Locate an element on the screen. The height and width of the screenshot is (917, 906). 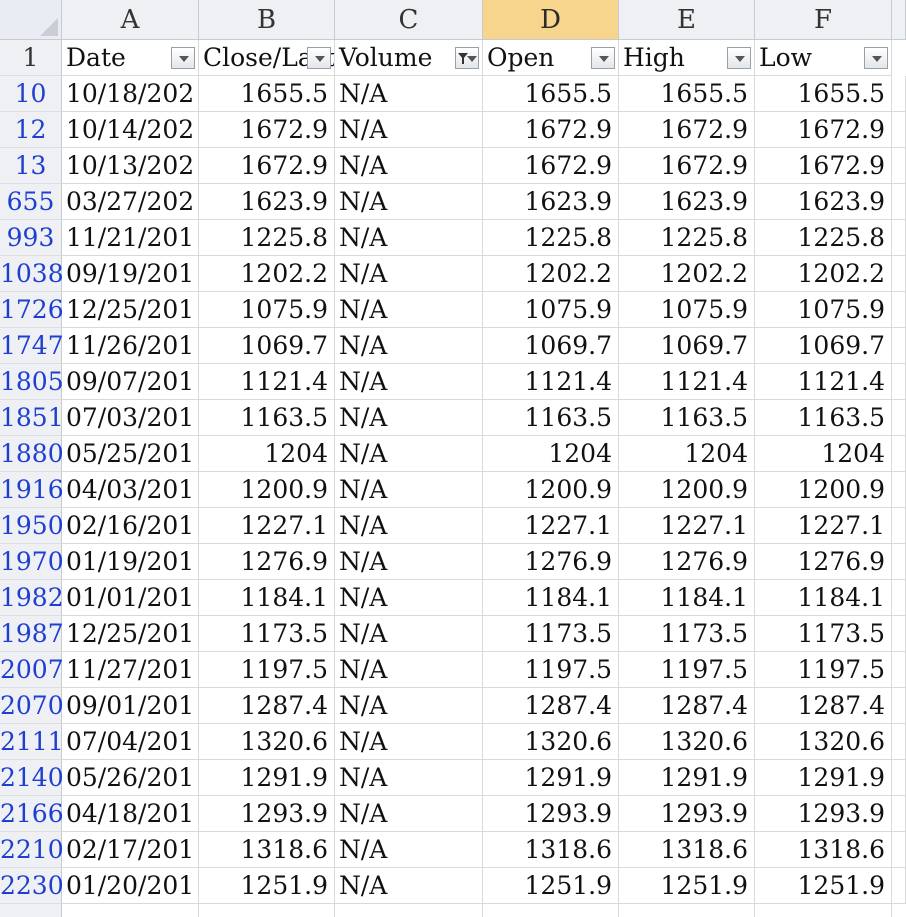
cell-open: 1672.9 is located at coordinates (551, 166).